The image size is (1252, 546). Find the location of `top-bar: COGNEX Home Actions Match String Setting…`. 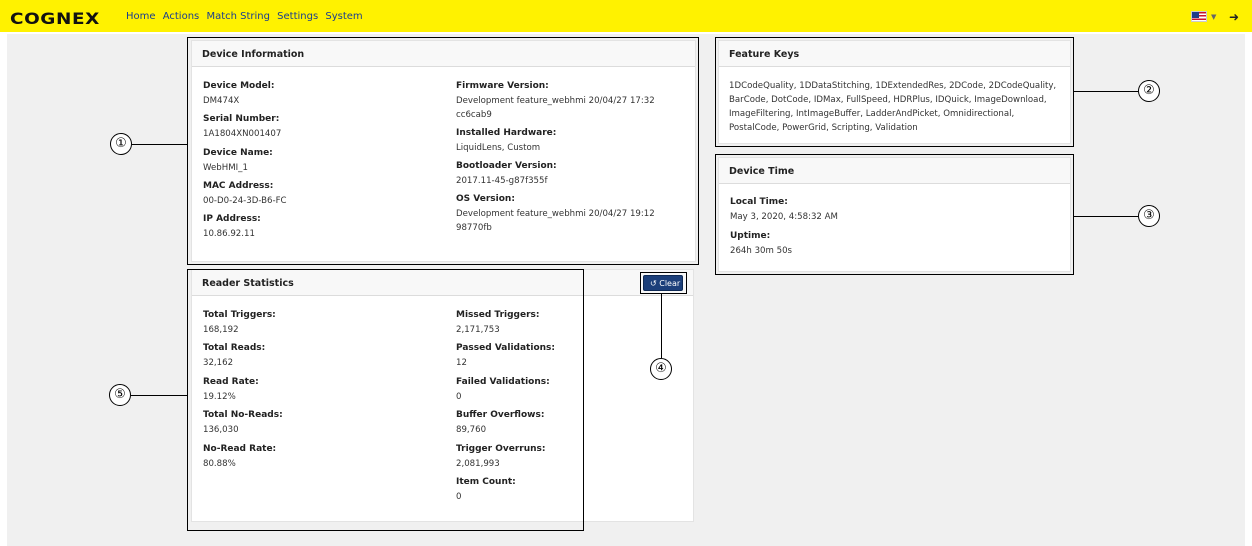

top-bar: COGNEX Home Actions Match String Setting… is located at coordinates (626, 16).